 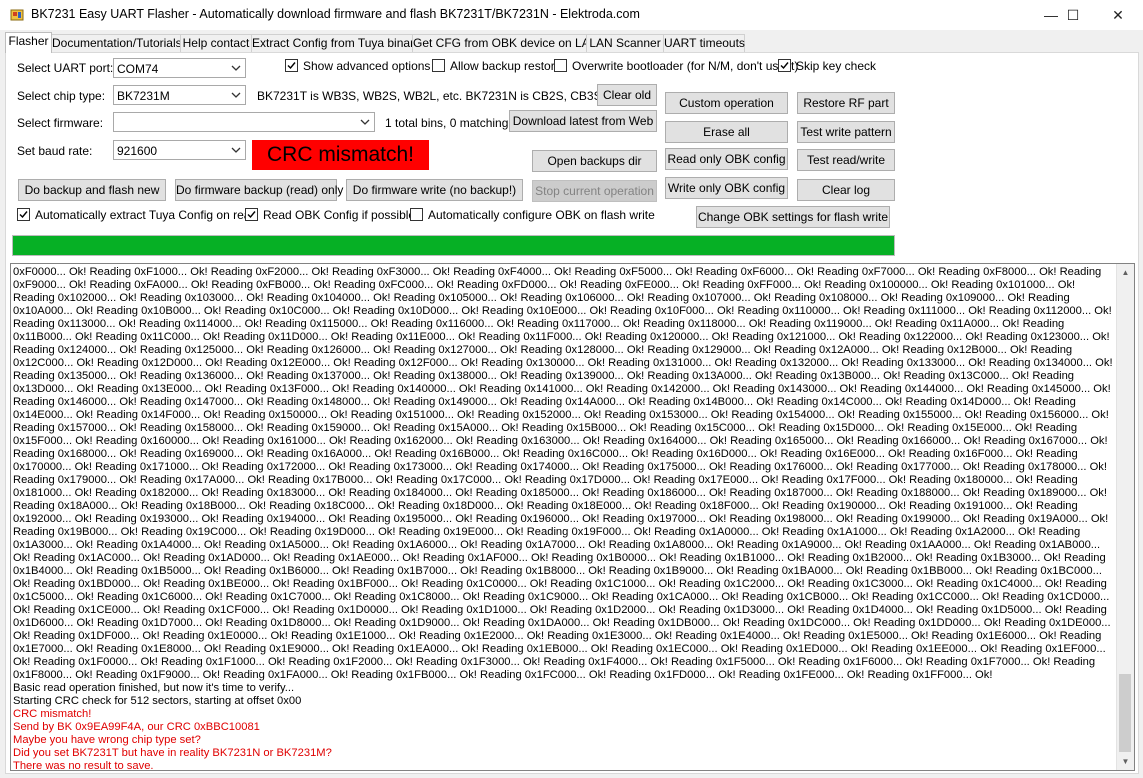 What do you see at coordinates (726, 159) in the screenshot?
I see `read-obk-config-button: Read only OBK config` at bounding box center [726, 159].